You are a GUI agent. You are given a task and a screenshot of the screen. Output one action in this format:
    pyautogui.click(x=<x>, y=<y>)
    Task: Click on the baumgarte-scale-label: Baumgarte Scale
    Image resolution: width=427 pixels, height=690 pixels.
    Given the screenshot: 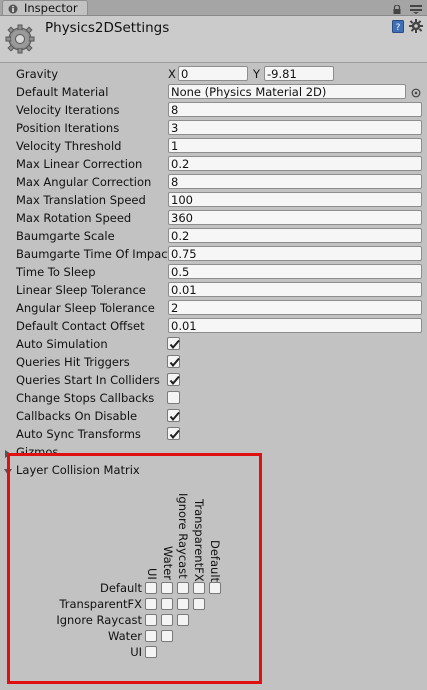 What is the action you would take?
    pyautogui.click(x=65, y=236)
    